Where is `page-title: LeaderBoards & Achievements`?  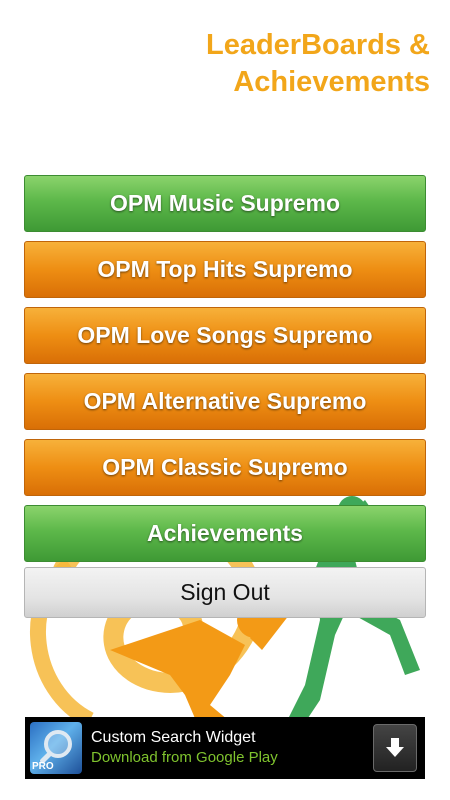
page-title: LeaderBoards & Achievements is located at coordinates (318, 64).